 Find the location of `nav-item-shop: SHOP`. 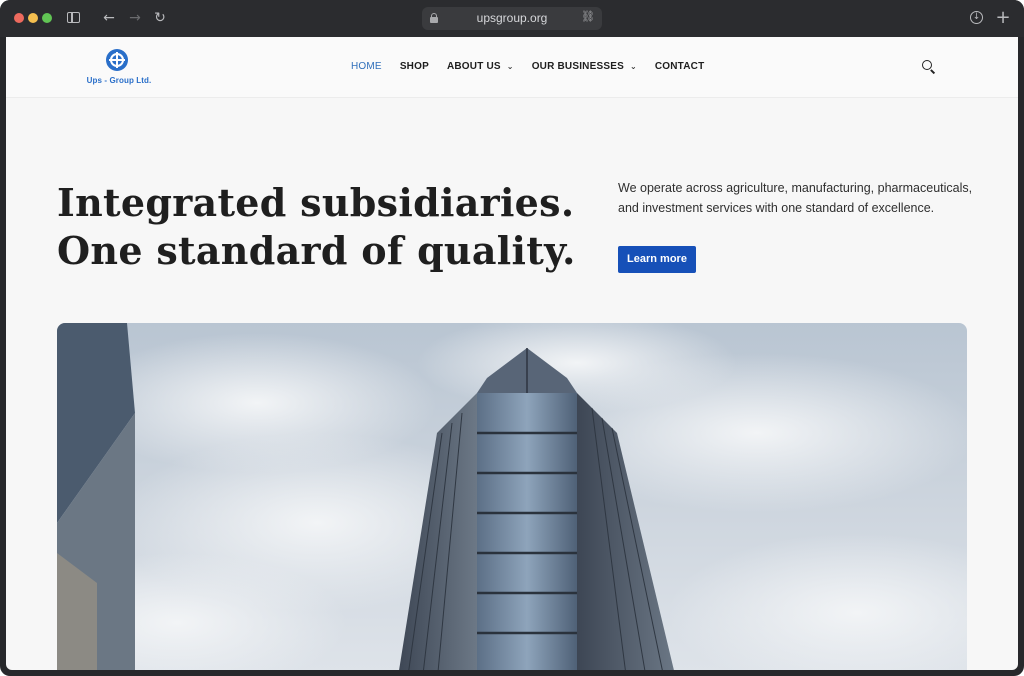

nav-item-shop: SHOP is located at coordinates (414, 66).